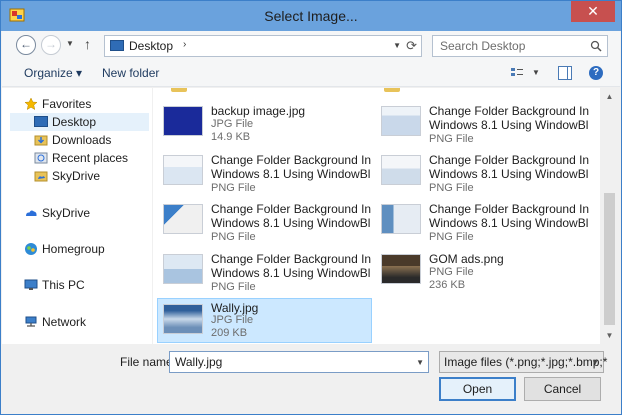  Describe the element at coordinates (477, 389) in the screenshot. I see `open-button: Open` at that location.